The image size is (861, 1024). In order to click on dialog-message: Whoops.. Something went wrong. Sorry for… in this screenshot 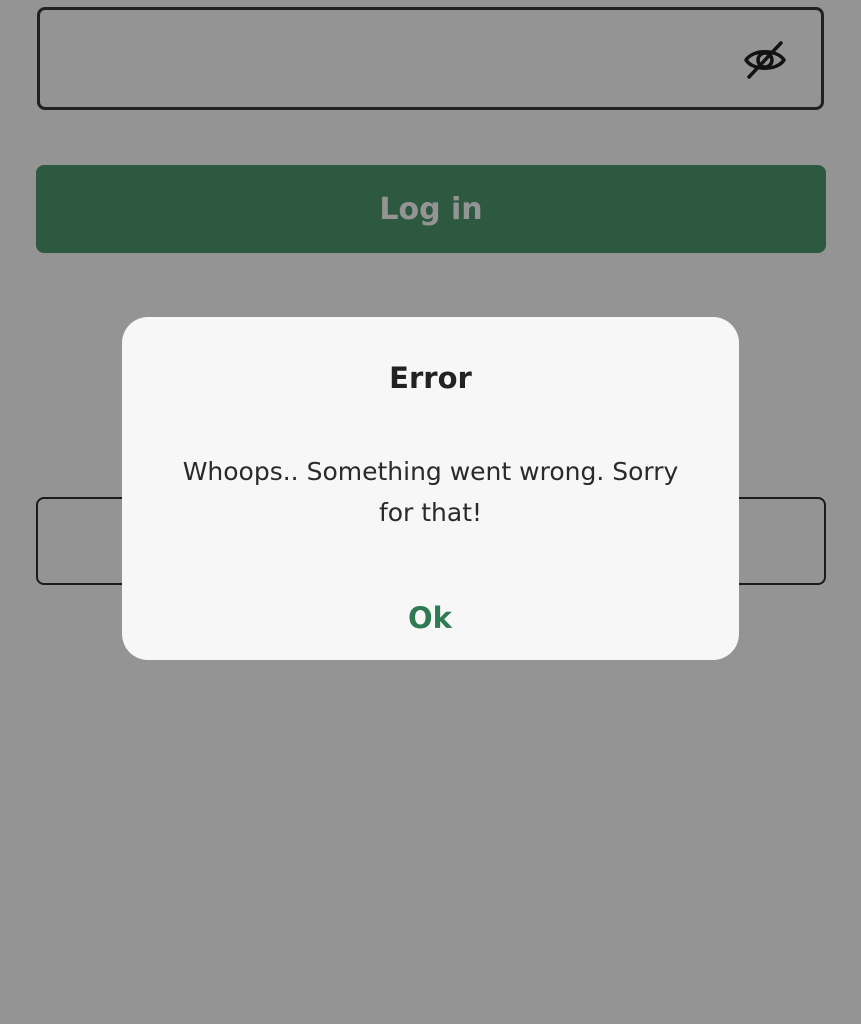, I will do `click(430, 492)`.